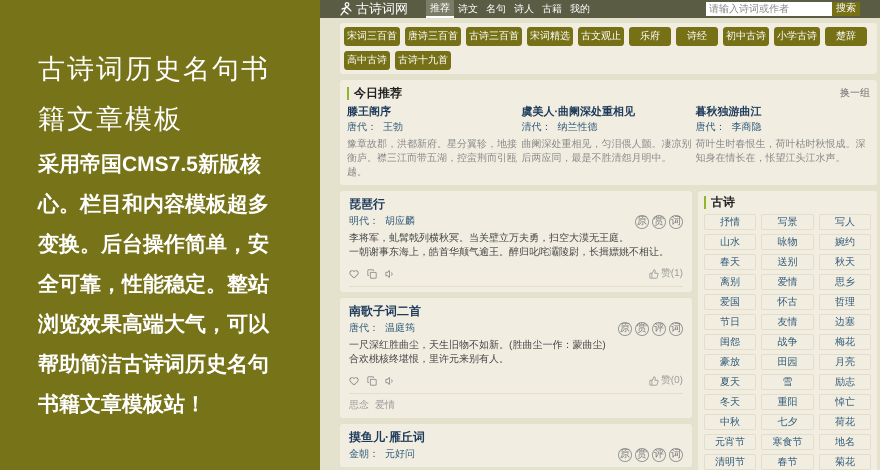 The width and height of the screenshot is (880, 470). I want to click on topic-tag: 冬天, so click(730, 402).